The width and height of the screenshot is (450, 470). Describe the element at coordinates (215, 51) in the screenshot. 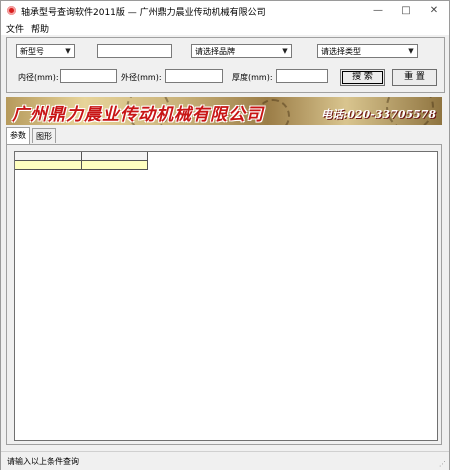

I see `brand-value: 请选择品牌` at that location.